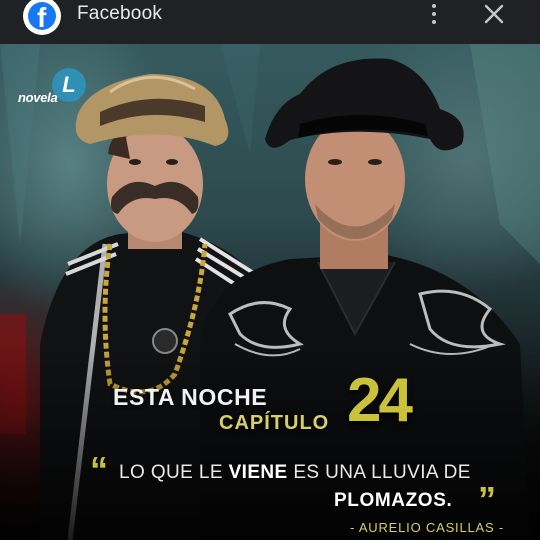  I want to click on more-vertical-icon, so click(434, 14).